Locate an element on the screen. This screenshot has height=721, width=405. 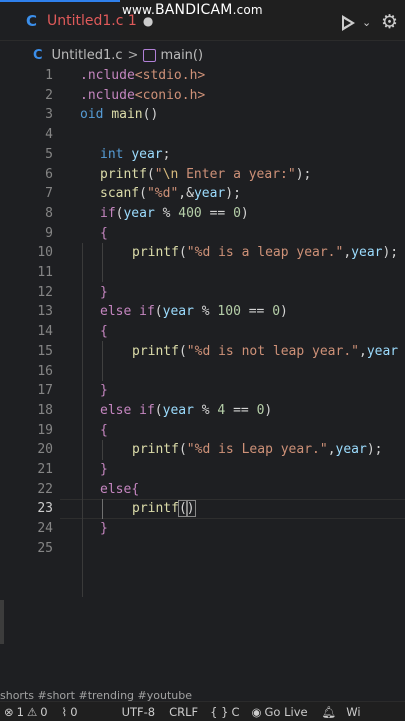
line-number: 23 is located at coordinates (45, 509).